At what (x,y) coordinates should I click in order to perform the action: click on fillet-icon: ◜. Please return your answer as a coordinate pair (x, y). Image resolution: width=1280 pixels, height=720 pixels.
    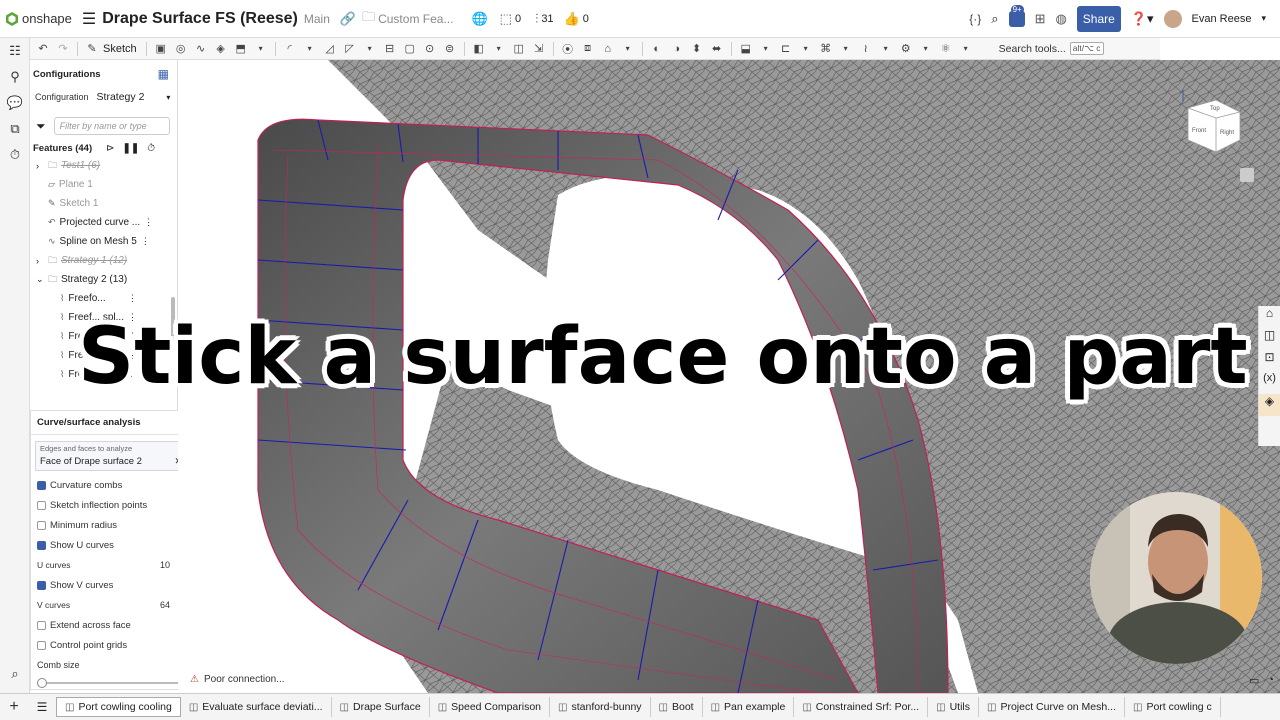
    Looking at the image, I should click on (290, 49).